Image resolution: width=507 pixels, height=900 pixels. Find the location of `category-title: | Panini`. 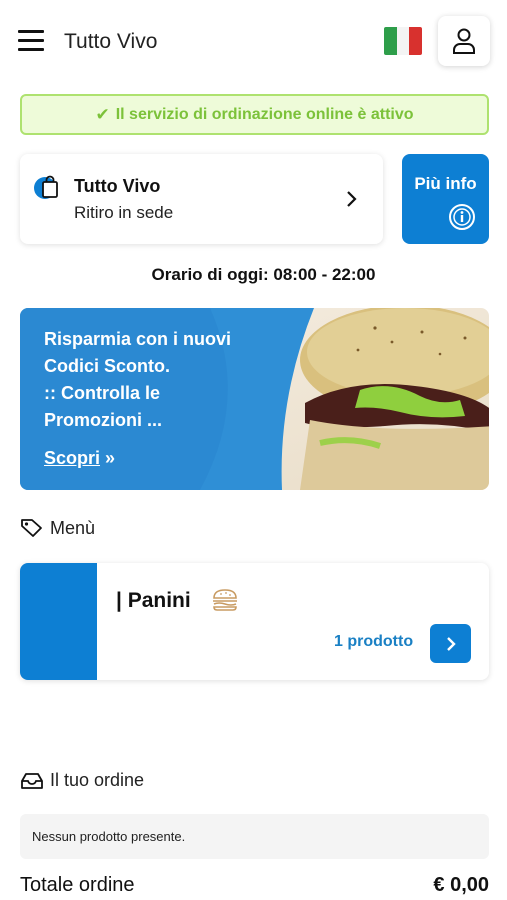

category-title: | Panini is located at coordinates (153, 600).